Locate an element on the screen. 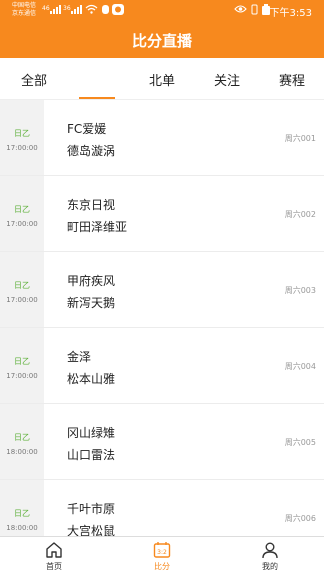 The image size is (324, 576). home-team: 甲府疾风 is located at coordinates (91, 281).